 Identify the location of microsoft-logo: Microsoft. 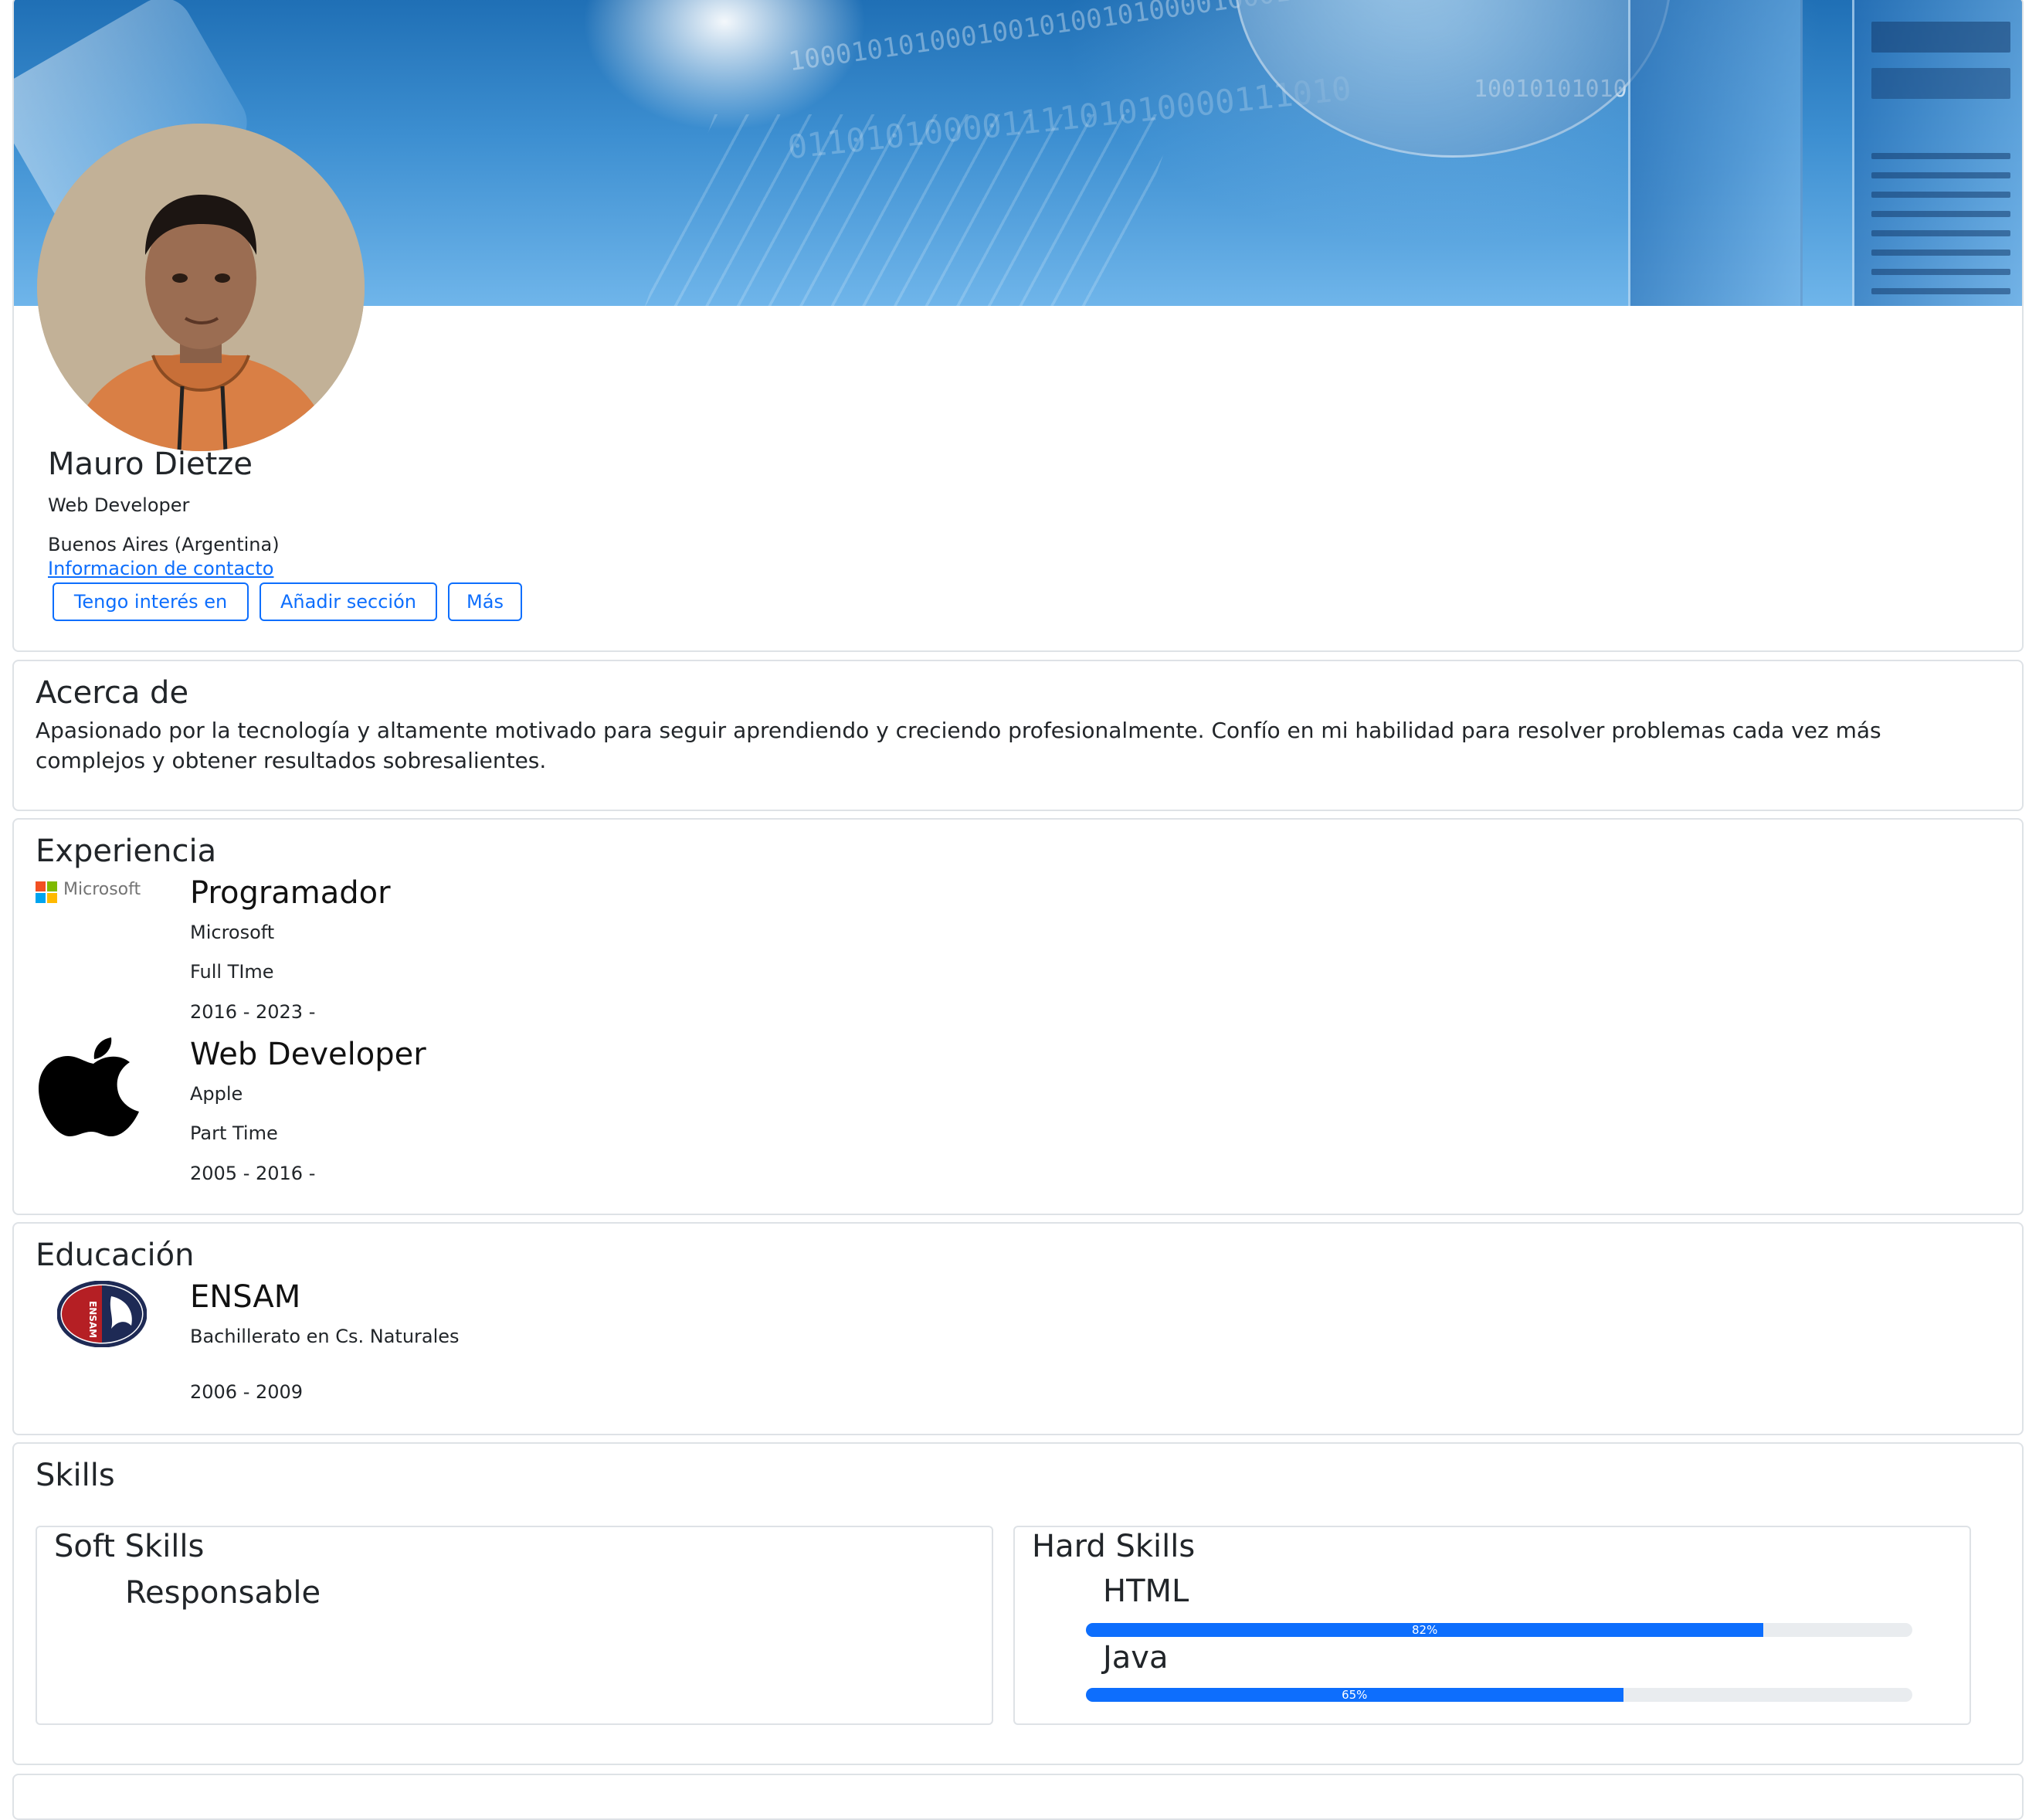
(102, 892).